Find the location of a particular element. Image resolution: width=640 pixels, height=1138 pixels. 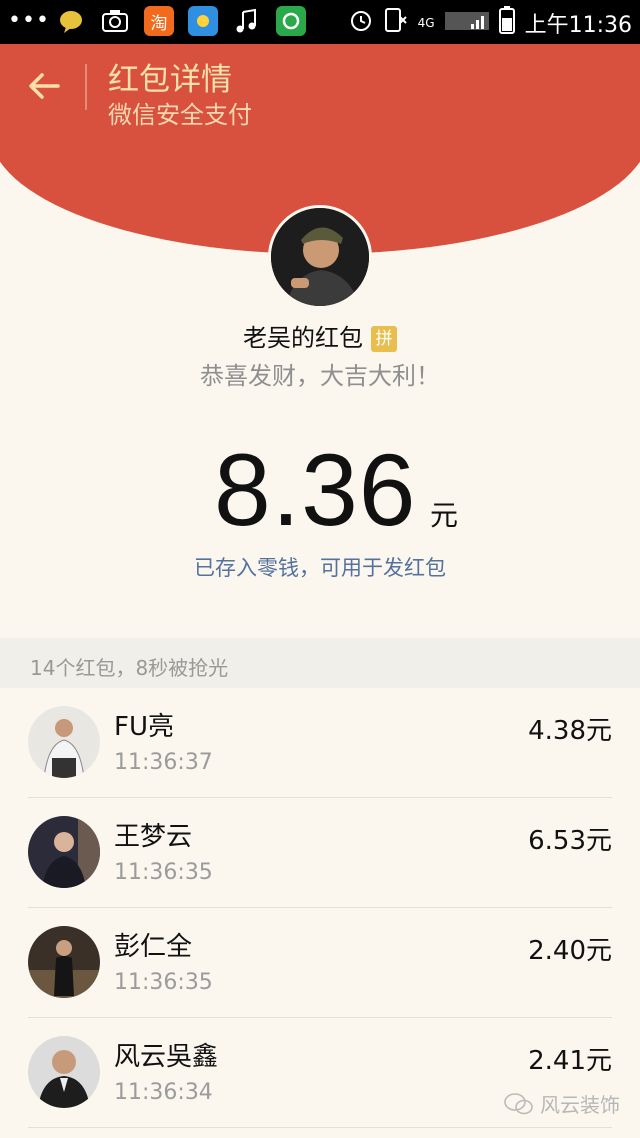

list-caption-bar: 14个红包，8秒被抢光 is located at coordinates (320, 663).